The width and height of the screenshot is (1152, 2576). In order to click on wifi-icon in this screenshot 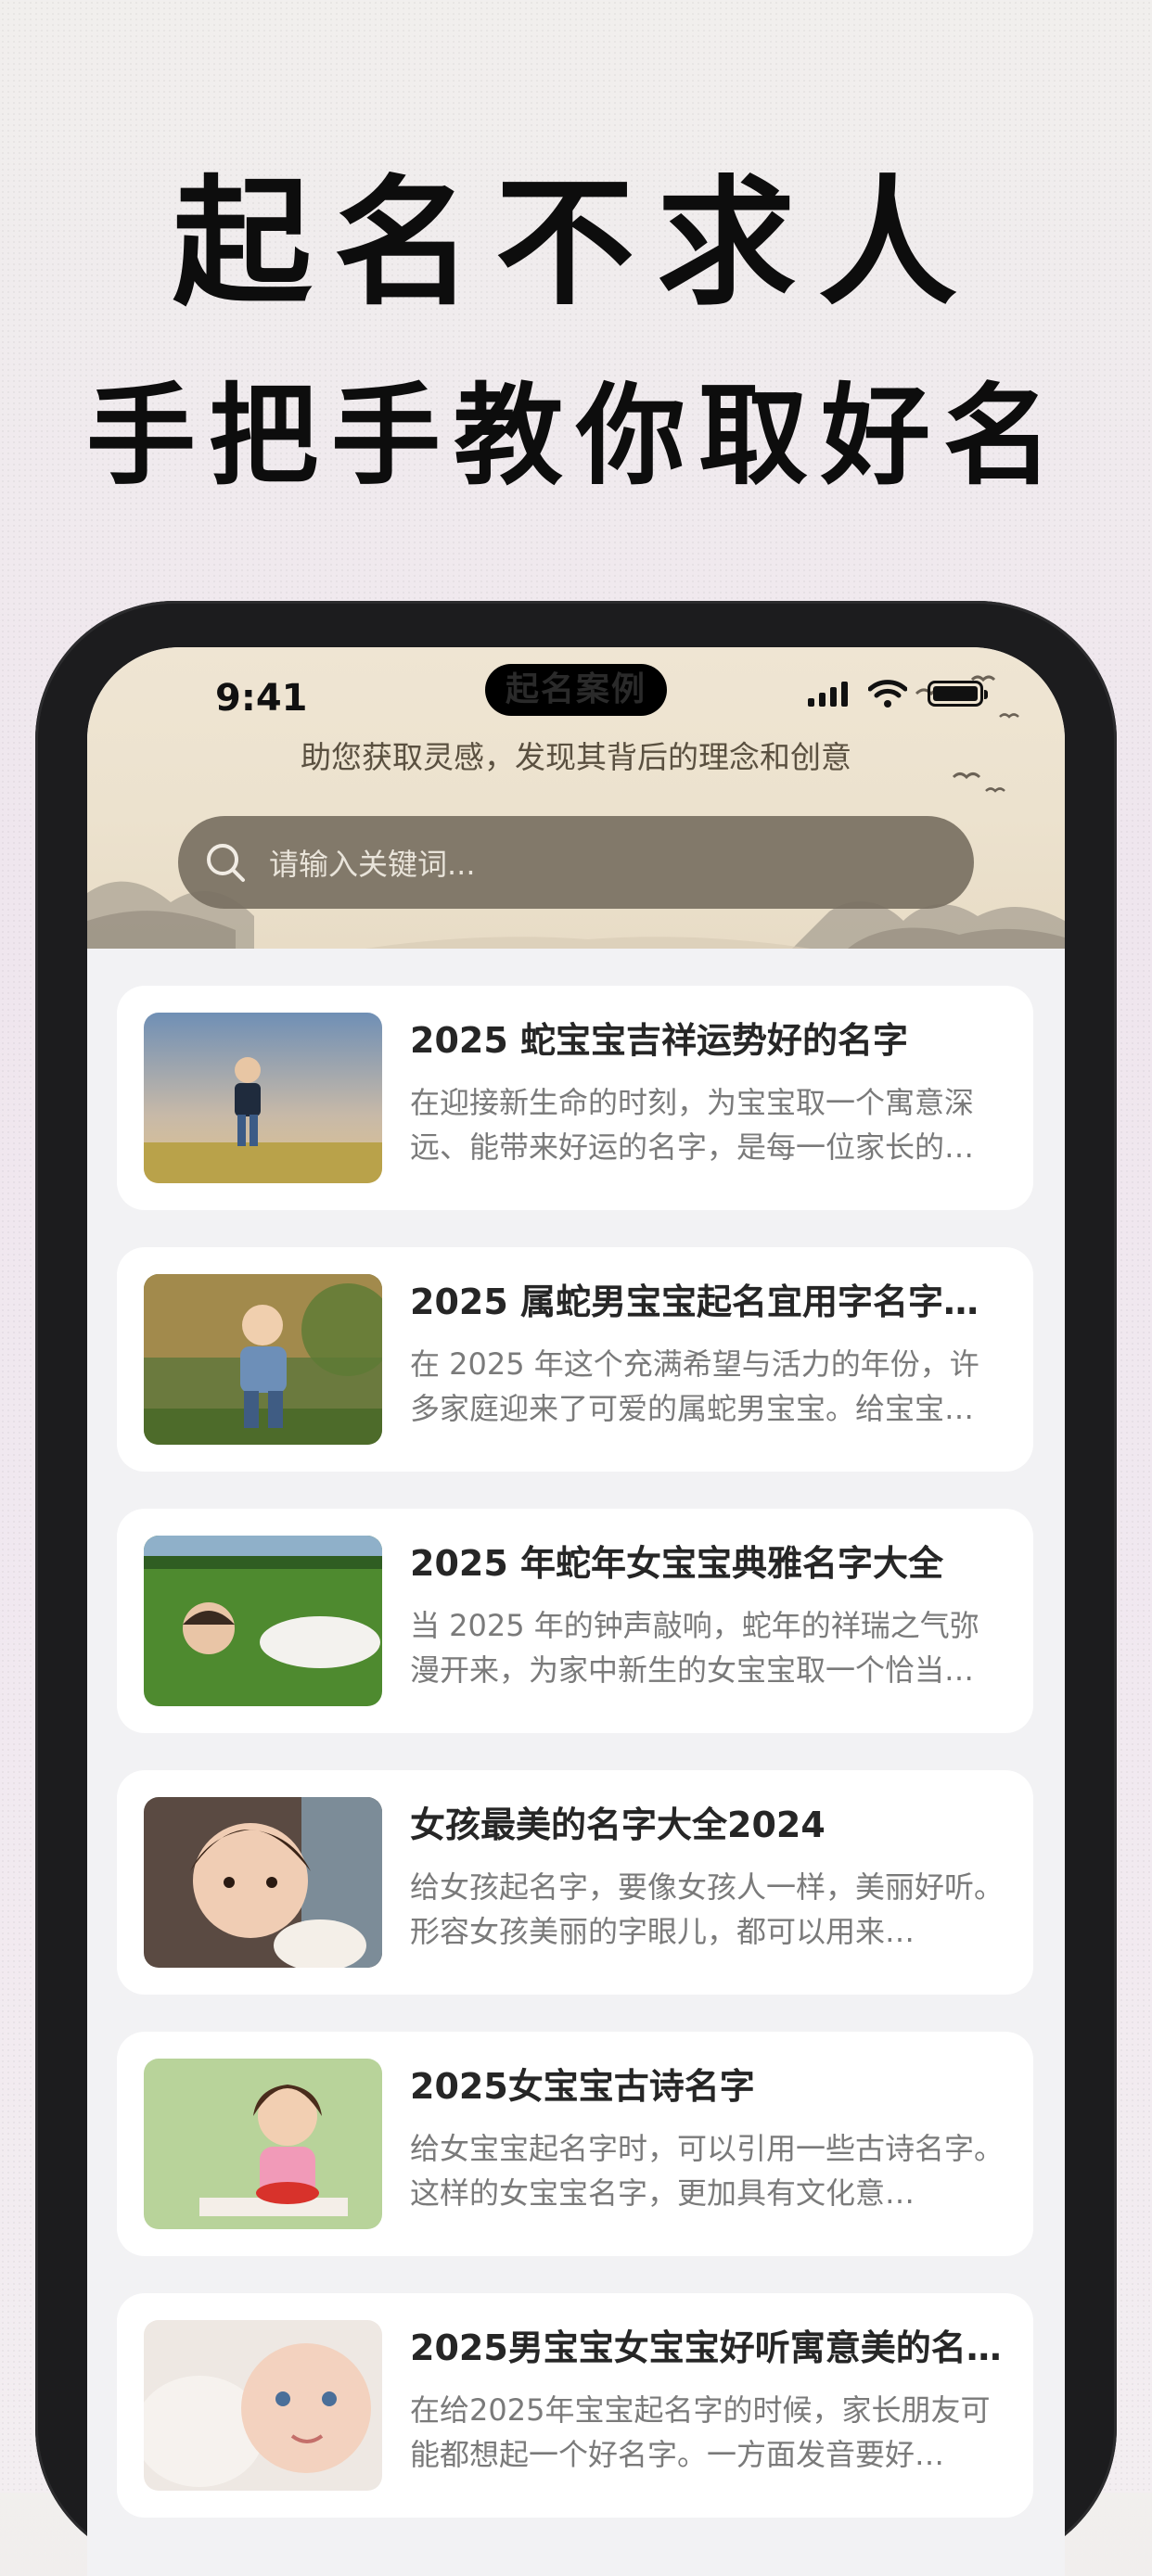, I will do `click(887, 694)`.